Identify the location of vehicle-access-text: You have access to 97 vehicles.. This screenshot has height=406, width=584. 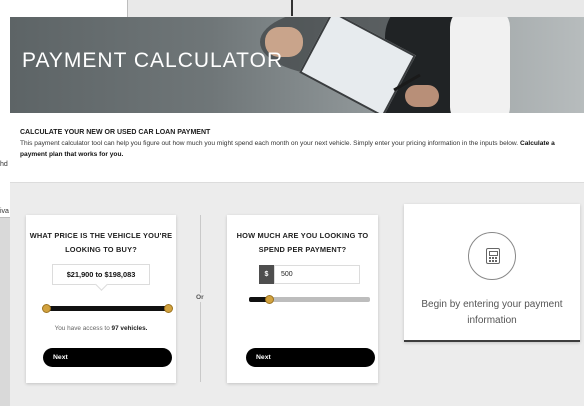
(101, 328).